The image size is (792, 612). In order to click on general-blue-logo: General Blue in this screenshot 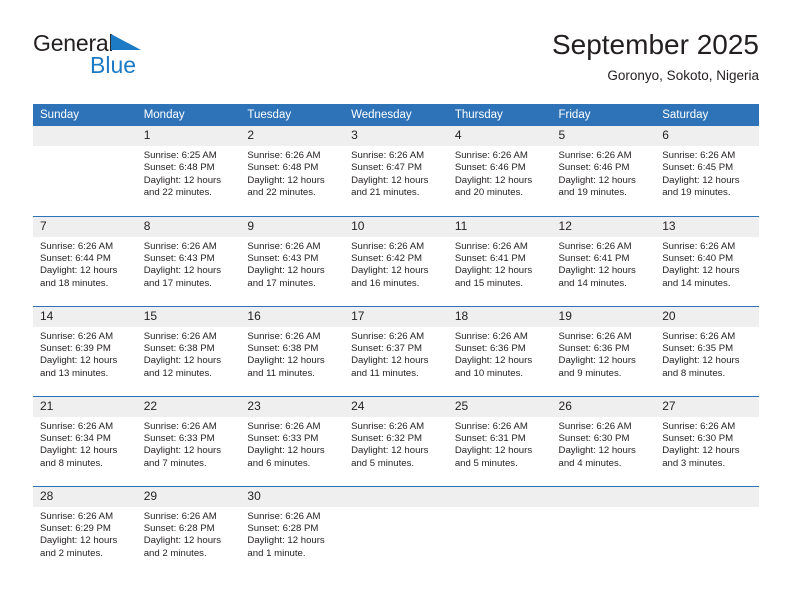, I will do `click(133, 60)`.